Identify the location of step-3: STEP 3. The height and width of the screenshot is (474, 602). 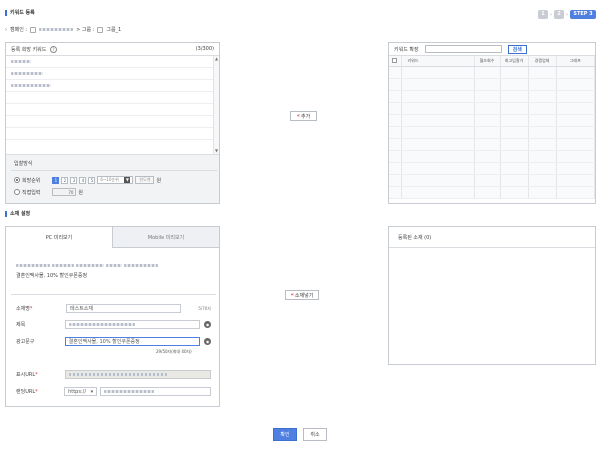
(583, 14).